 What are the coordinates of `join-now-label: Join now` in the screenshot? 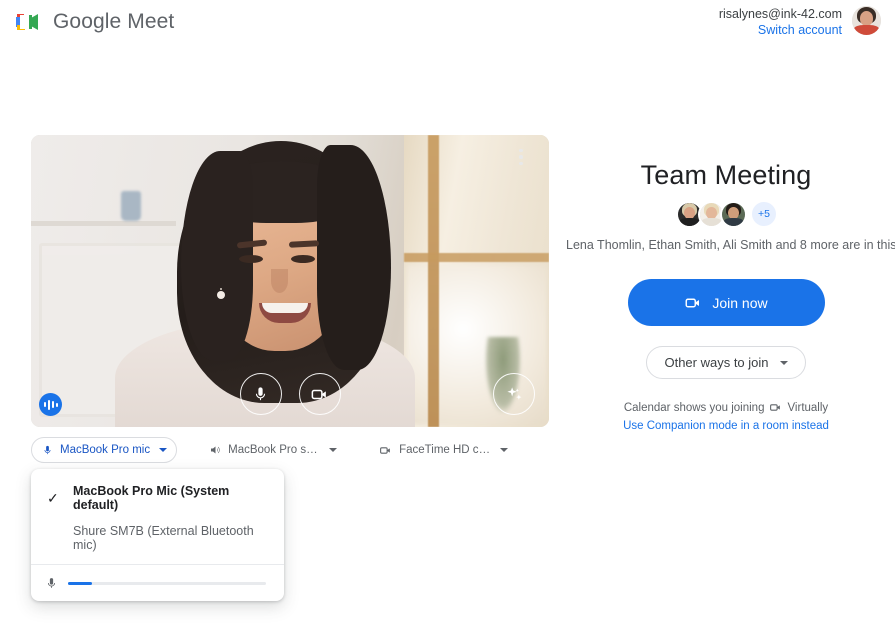 It's located at (740, 302).